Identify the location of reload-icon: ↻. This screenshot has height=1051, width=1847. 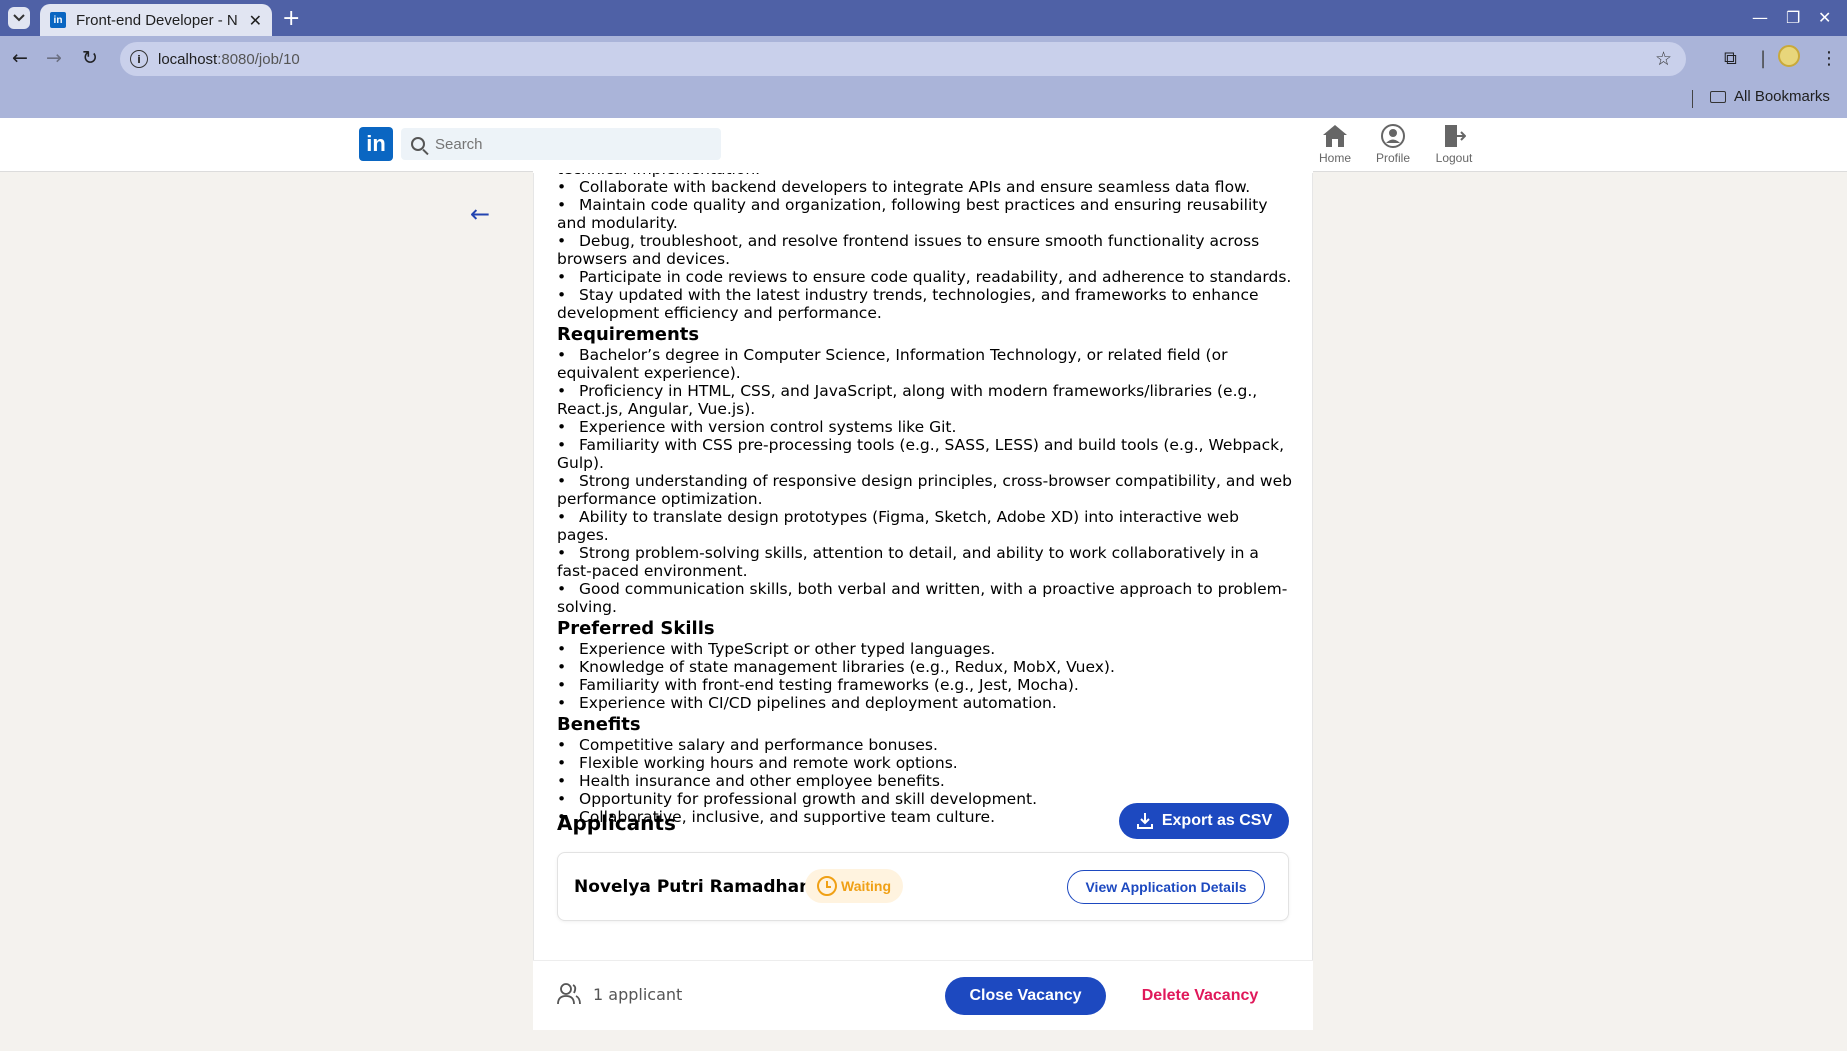
(90, 58).